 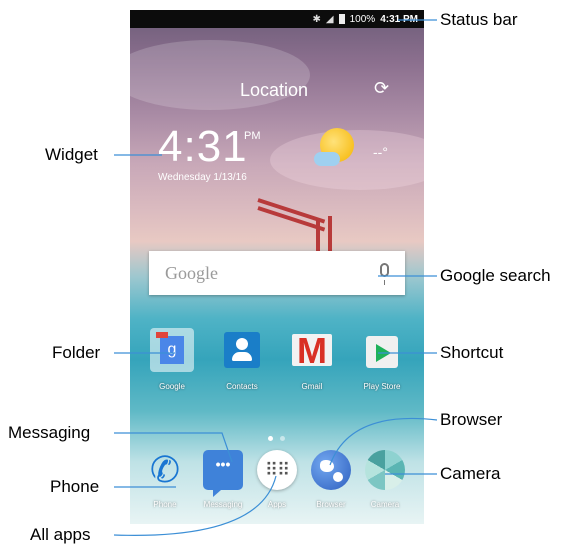 What do you see at coordinates (479, 19) in the screenshot?
I see `callout-status-bar: Status bar` at bounding box center [479, 19].